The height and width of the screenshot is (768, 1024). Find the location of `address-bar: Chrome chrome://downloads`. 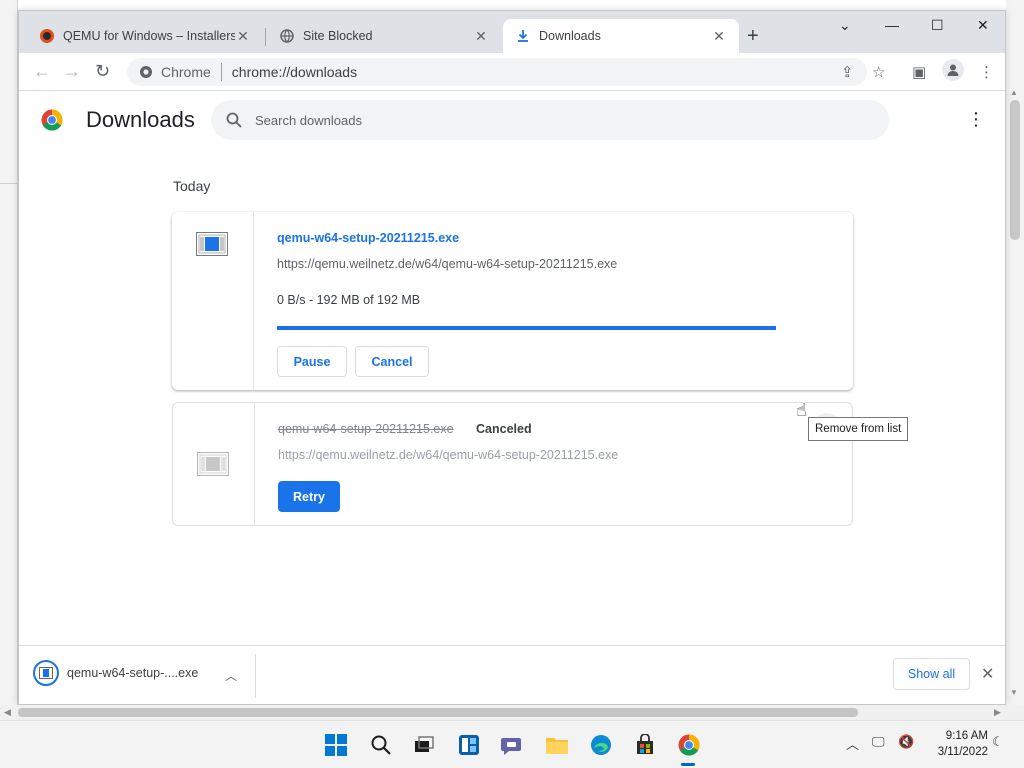

address-bar: Chrome chrome://downloads is located at coordinates (497, 72).